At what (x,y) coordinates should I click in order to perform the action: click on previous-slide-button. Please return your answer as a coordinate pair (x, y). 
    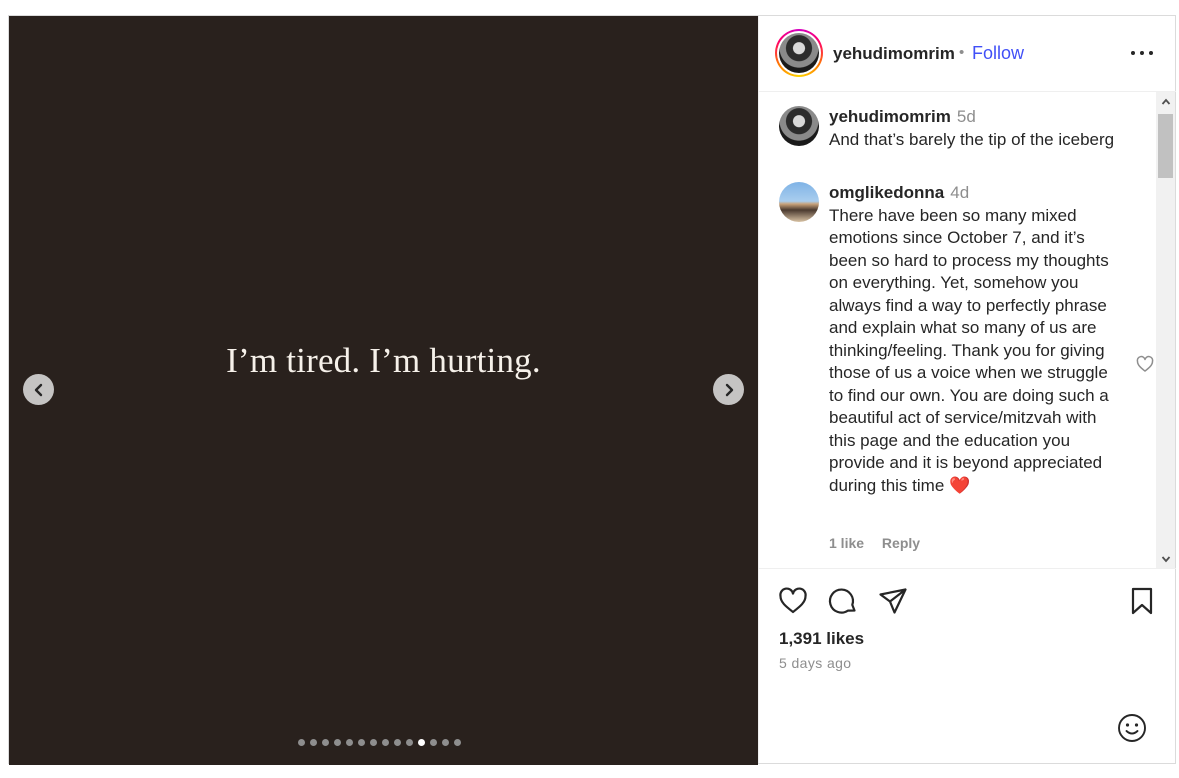
    Looking at the image, I should click on (38, 389).